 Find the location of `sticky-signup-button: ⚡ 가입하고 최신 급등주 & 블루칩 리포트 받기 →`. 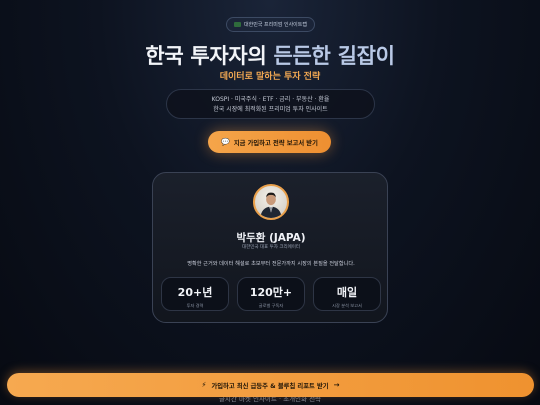

sticky-signup-button: ⚡ 가입하고 최신 급등주 & 블루칩 리포트 받기 → is located at coordinates (270, 385).